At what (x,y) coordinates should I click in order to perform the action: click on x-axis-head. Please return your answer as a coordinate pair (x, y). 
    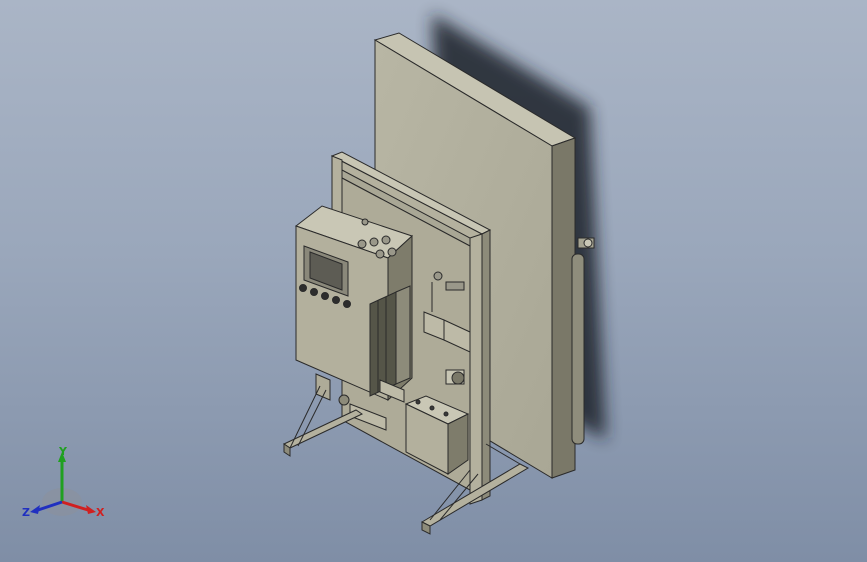
    Looking at the image, I should click on (91, 509).